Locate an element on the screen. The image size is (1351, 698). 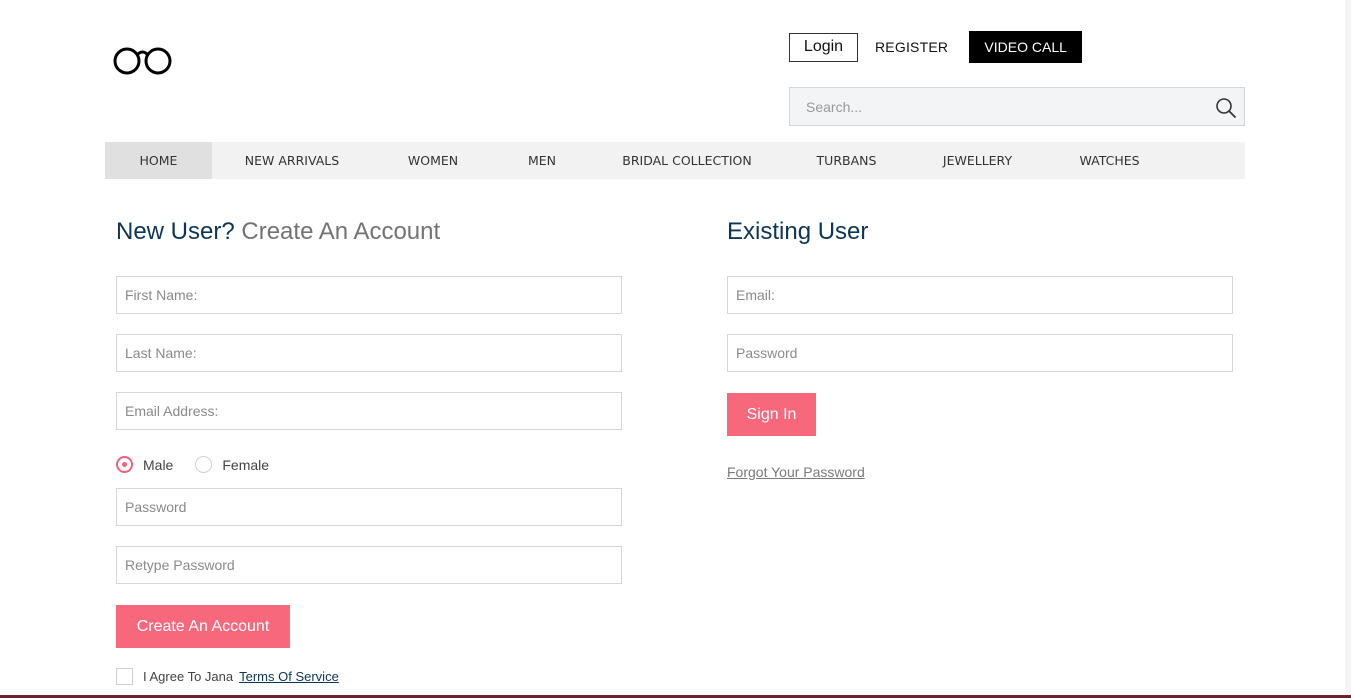
nav-item-new-arrivals: NEW ARRIVALS is located at coordinates (292, 160).